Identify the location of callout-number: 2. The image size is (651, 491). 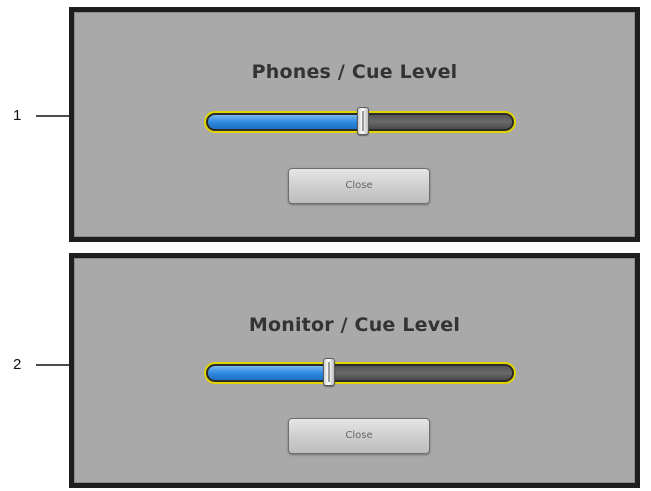
(17, 364).